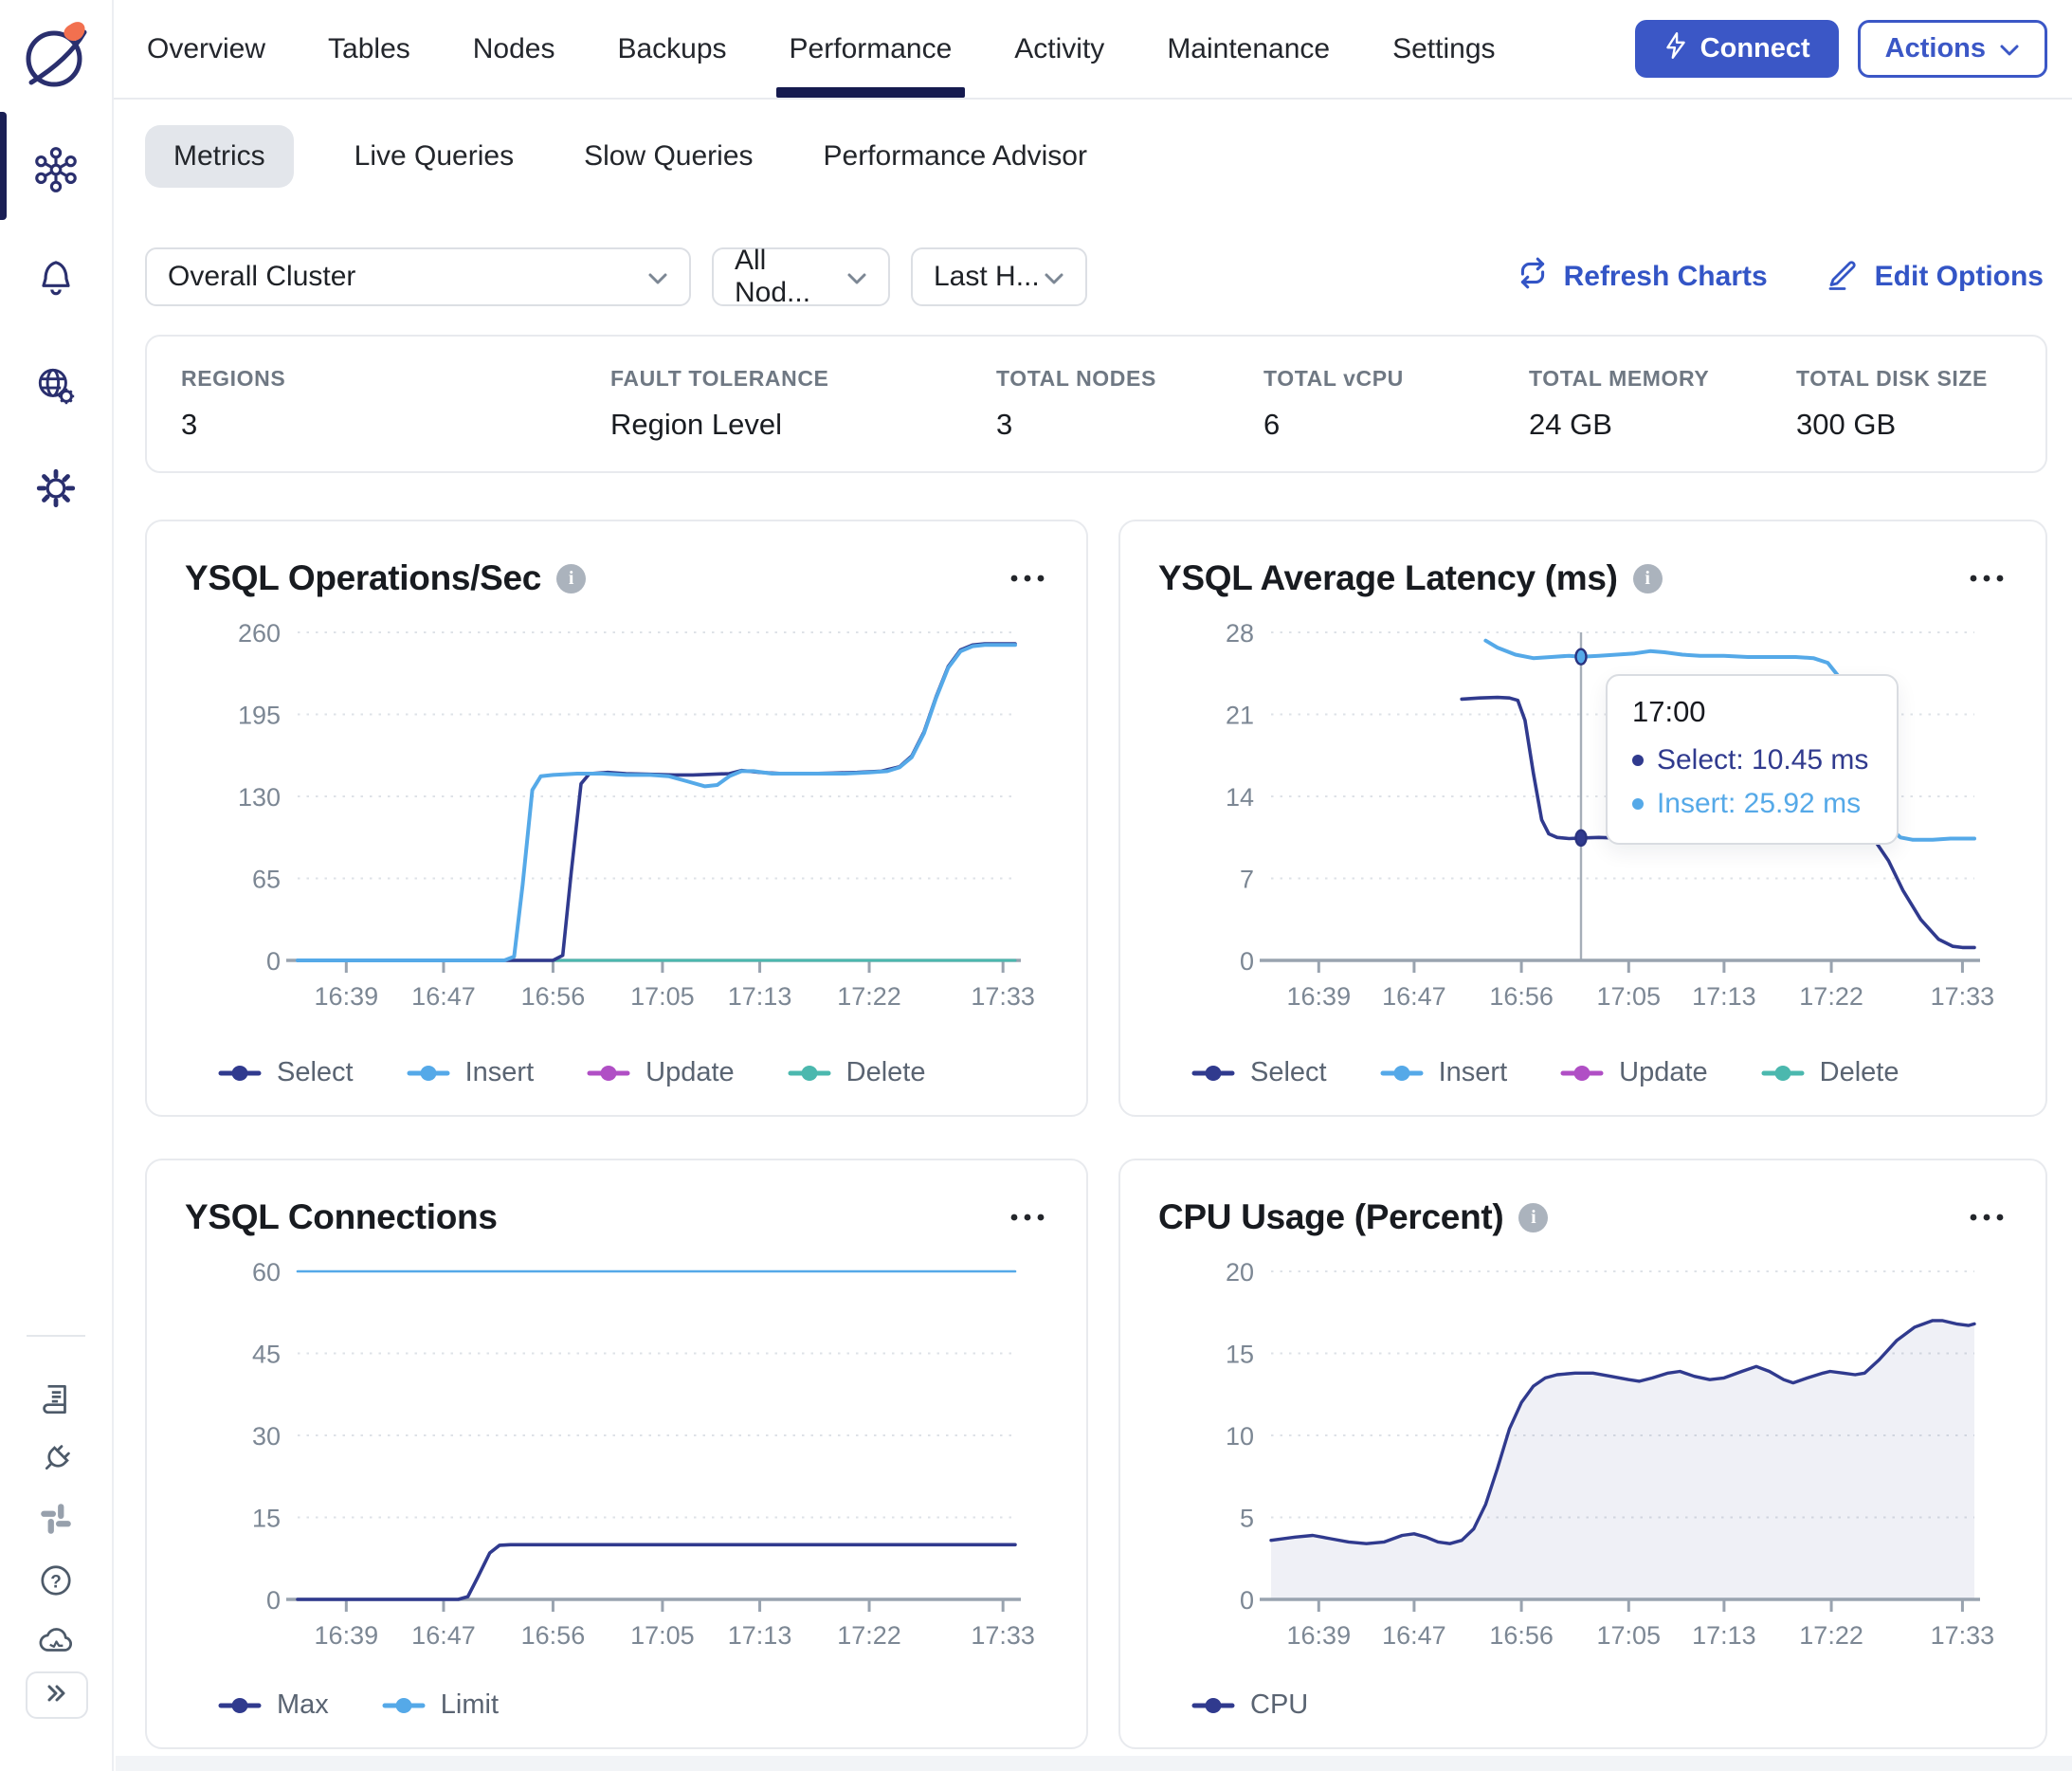 The image size is (2072, 1771). I want to click on tab-nodes: Nodes, so click(514, 49).